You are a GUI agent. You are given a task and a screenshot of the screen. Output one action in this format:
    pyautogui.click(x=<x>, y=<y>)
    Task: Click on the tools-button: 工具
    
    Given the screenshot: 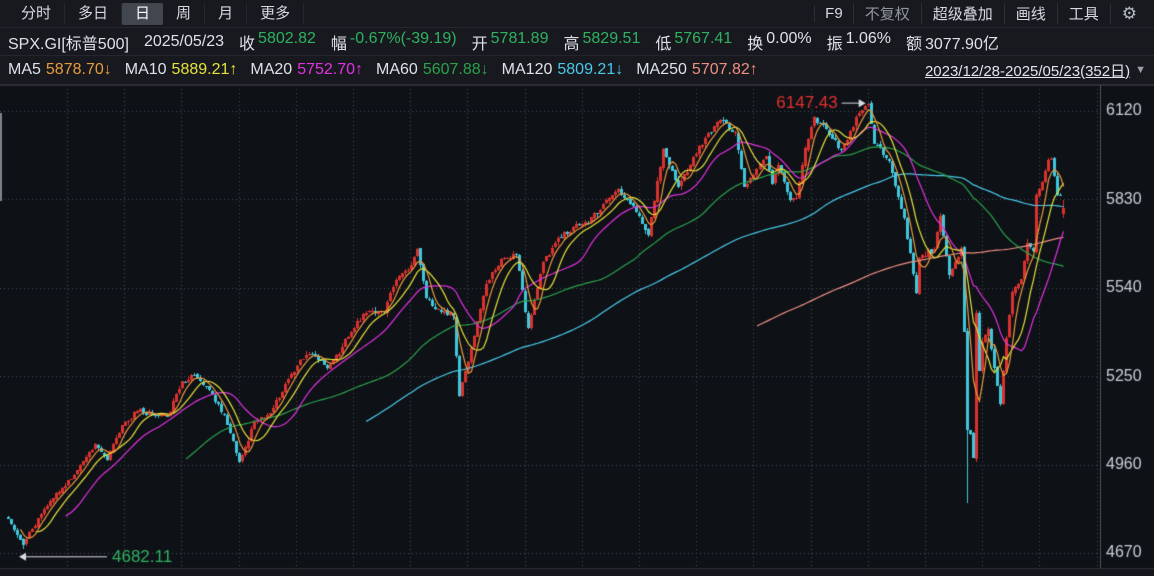 What is the action you would take?
    pyautogui.click(x=1083, y=13)
    